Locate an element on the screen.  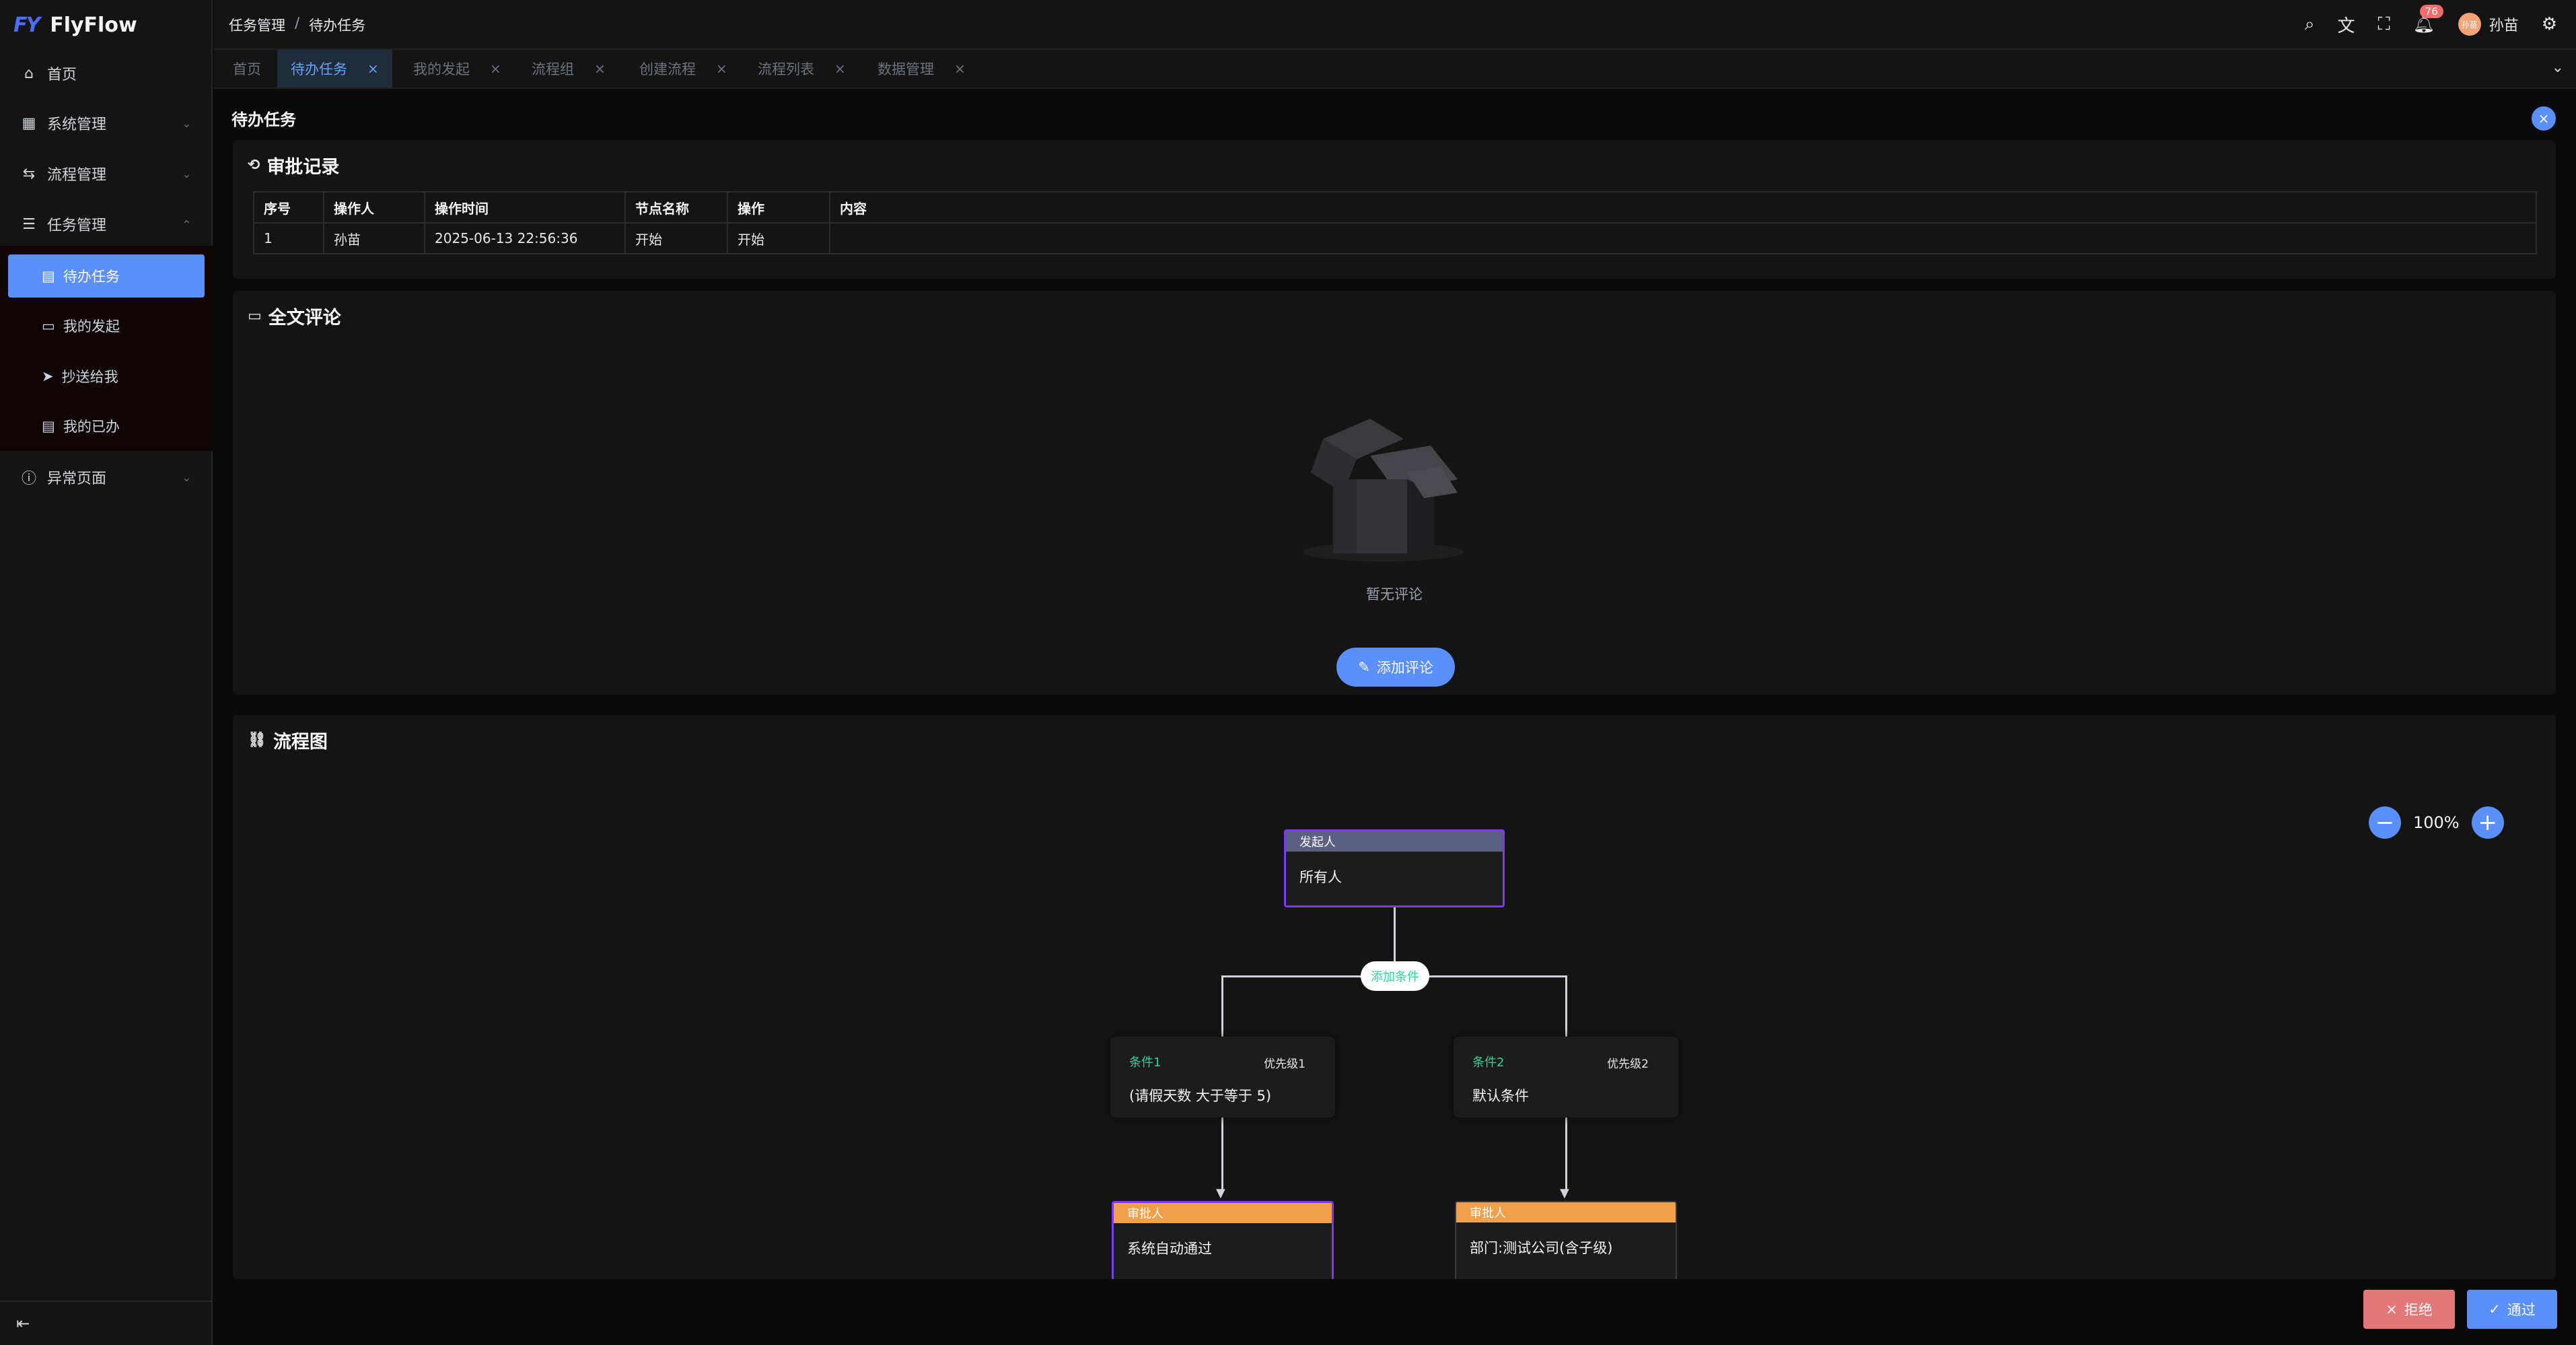
close-page-button: × is located at coordinates (2544, 118).